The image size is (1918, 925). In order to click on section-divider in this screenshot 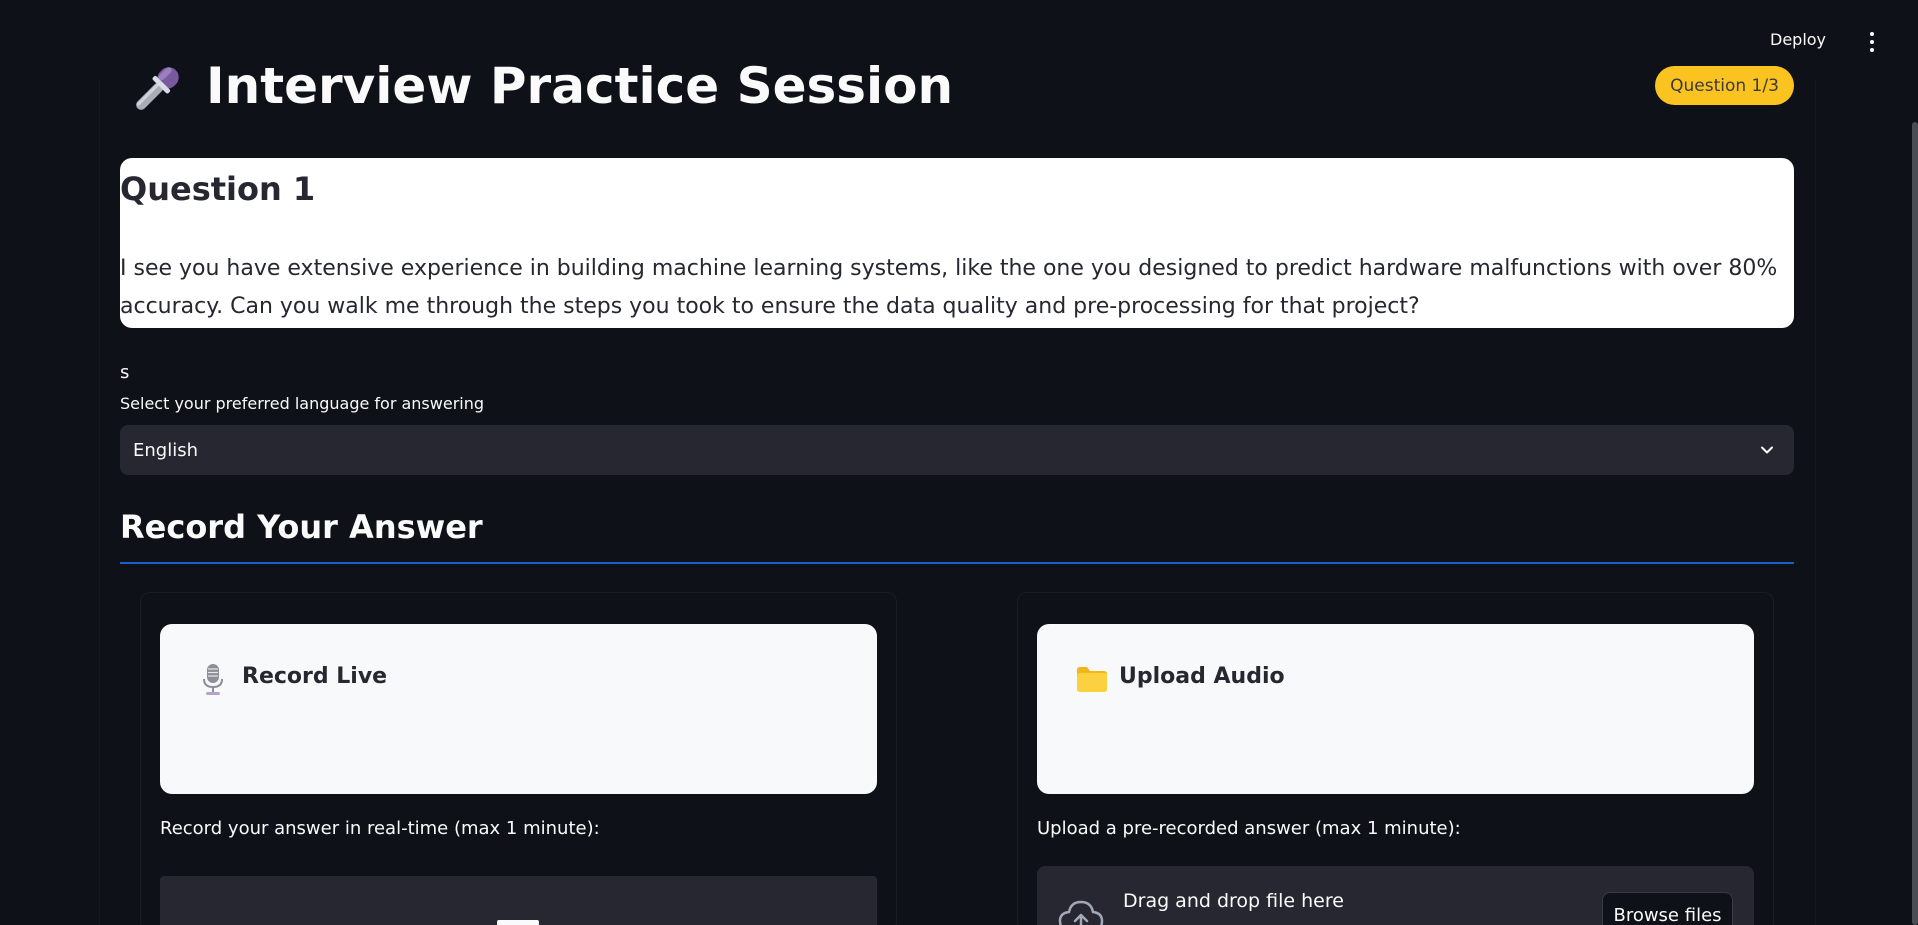, I will do `click(957, 563)`.